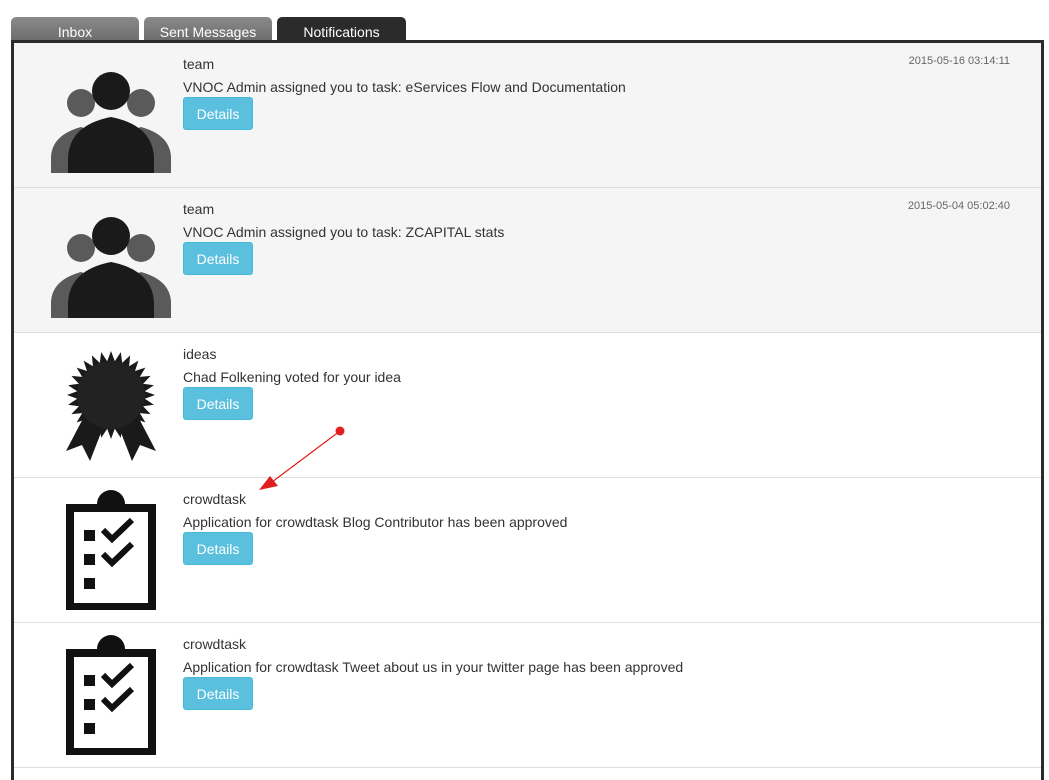  What do you see at coordinates (959, 61) in the screenshot?
I see `notification-timestamp: 2015-05-16 03:14:11` at bounding box center [959, 61].